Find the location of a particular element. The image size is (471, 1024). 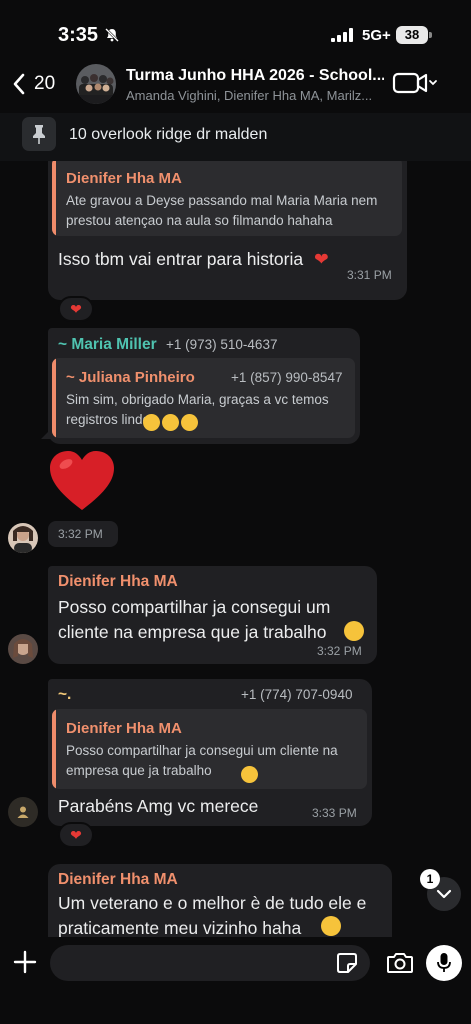

sender-name: ~ Maria Miller is located at coordinates (107, 344).